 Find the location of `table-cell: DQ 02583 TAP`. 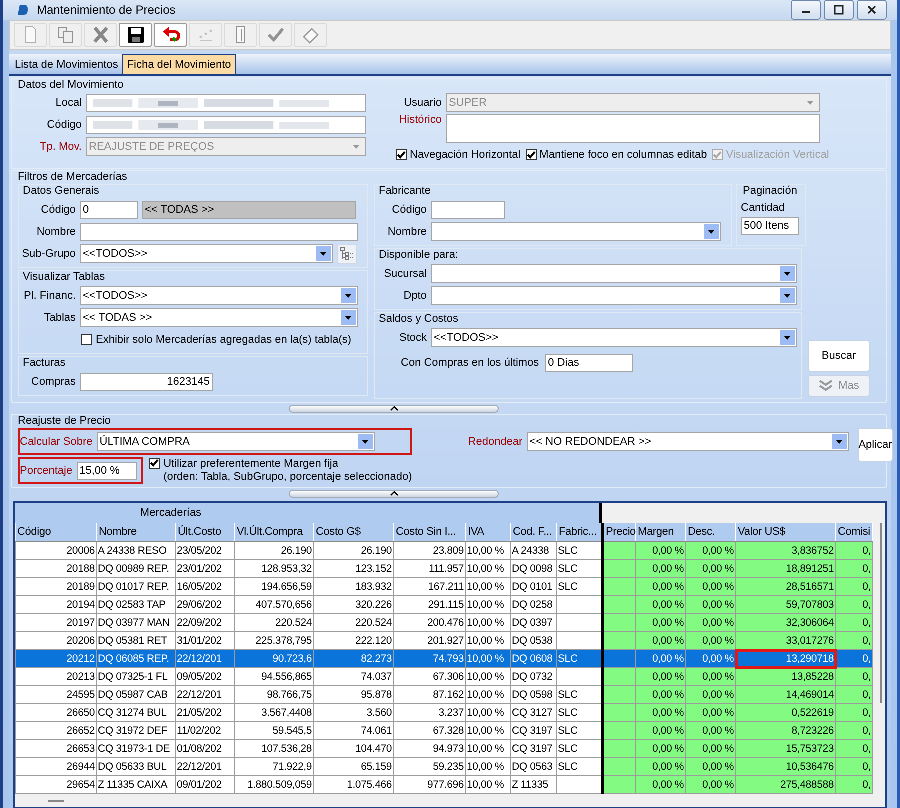

table-cell: DQ 02583 TAP is located at coordinates (136, 605).